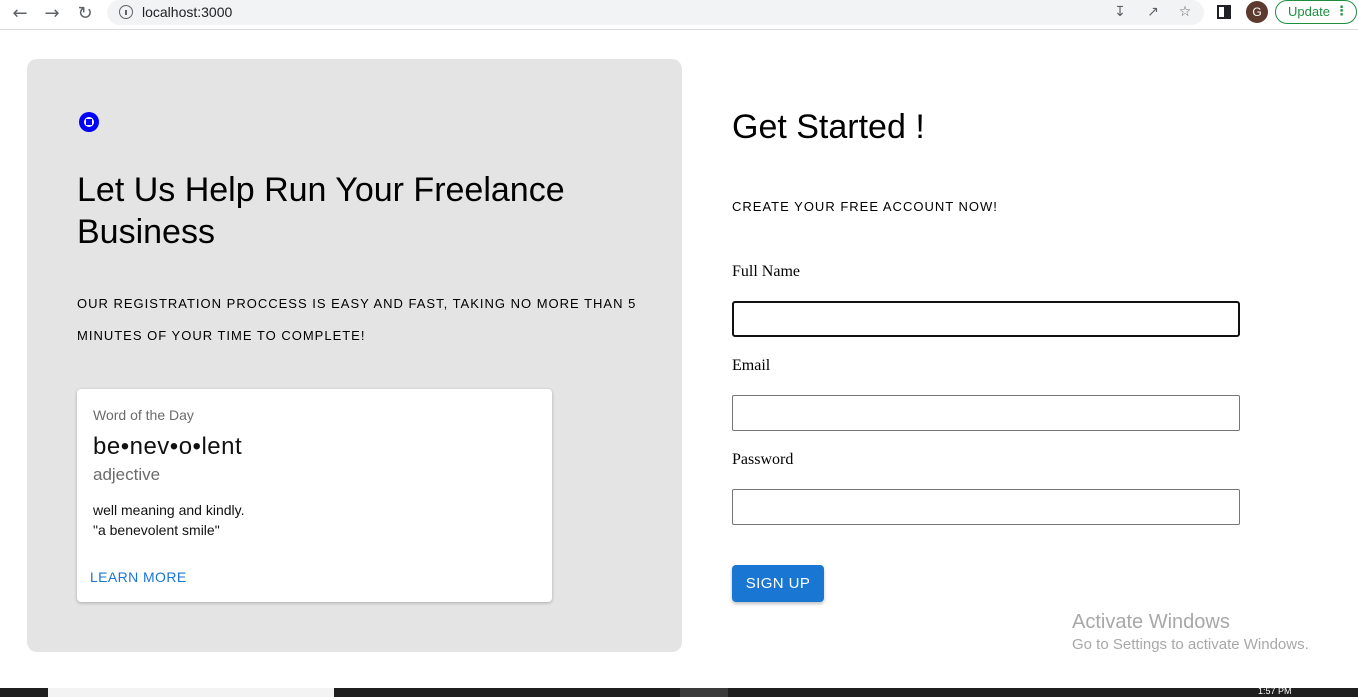 This screenshot has height=697, width=1358. Describe the element at coordinates (655, 12) in the screenshot. I see `address-bar: localhost:3000 ↧ ↗ ☆` at that location.